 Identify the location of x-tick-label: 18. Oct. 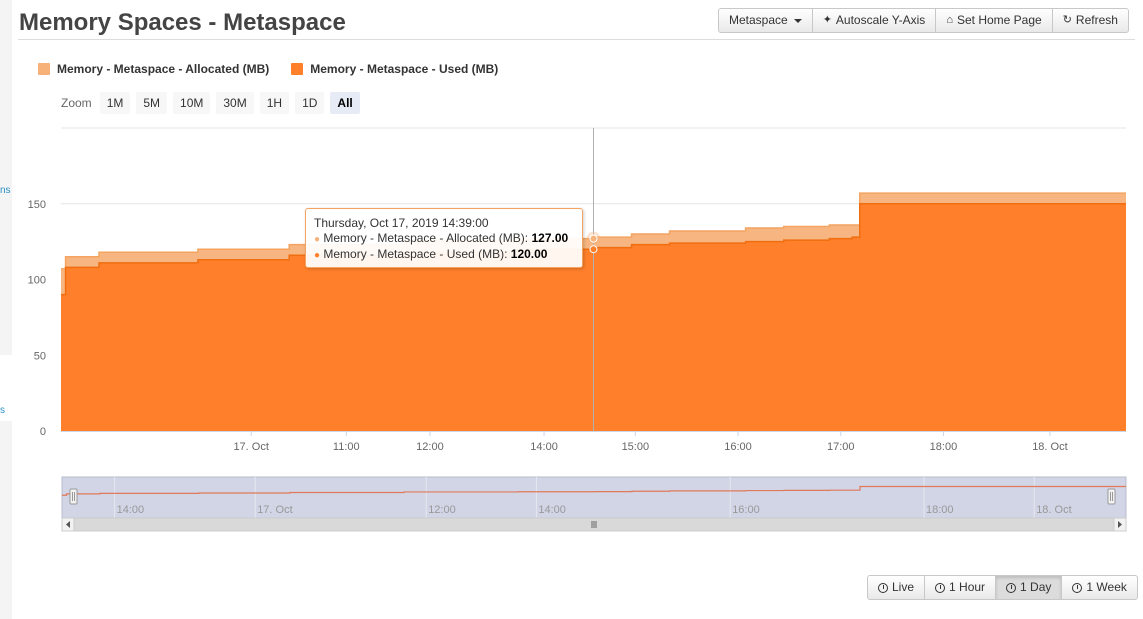
(1049, 447).